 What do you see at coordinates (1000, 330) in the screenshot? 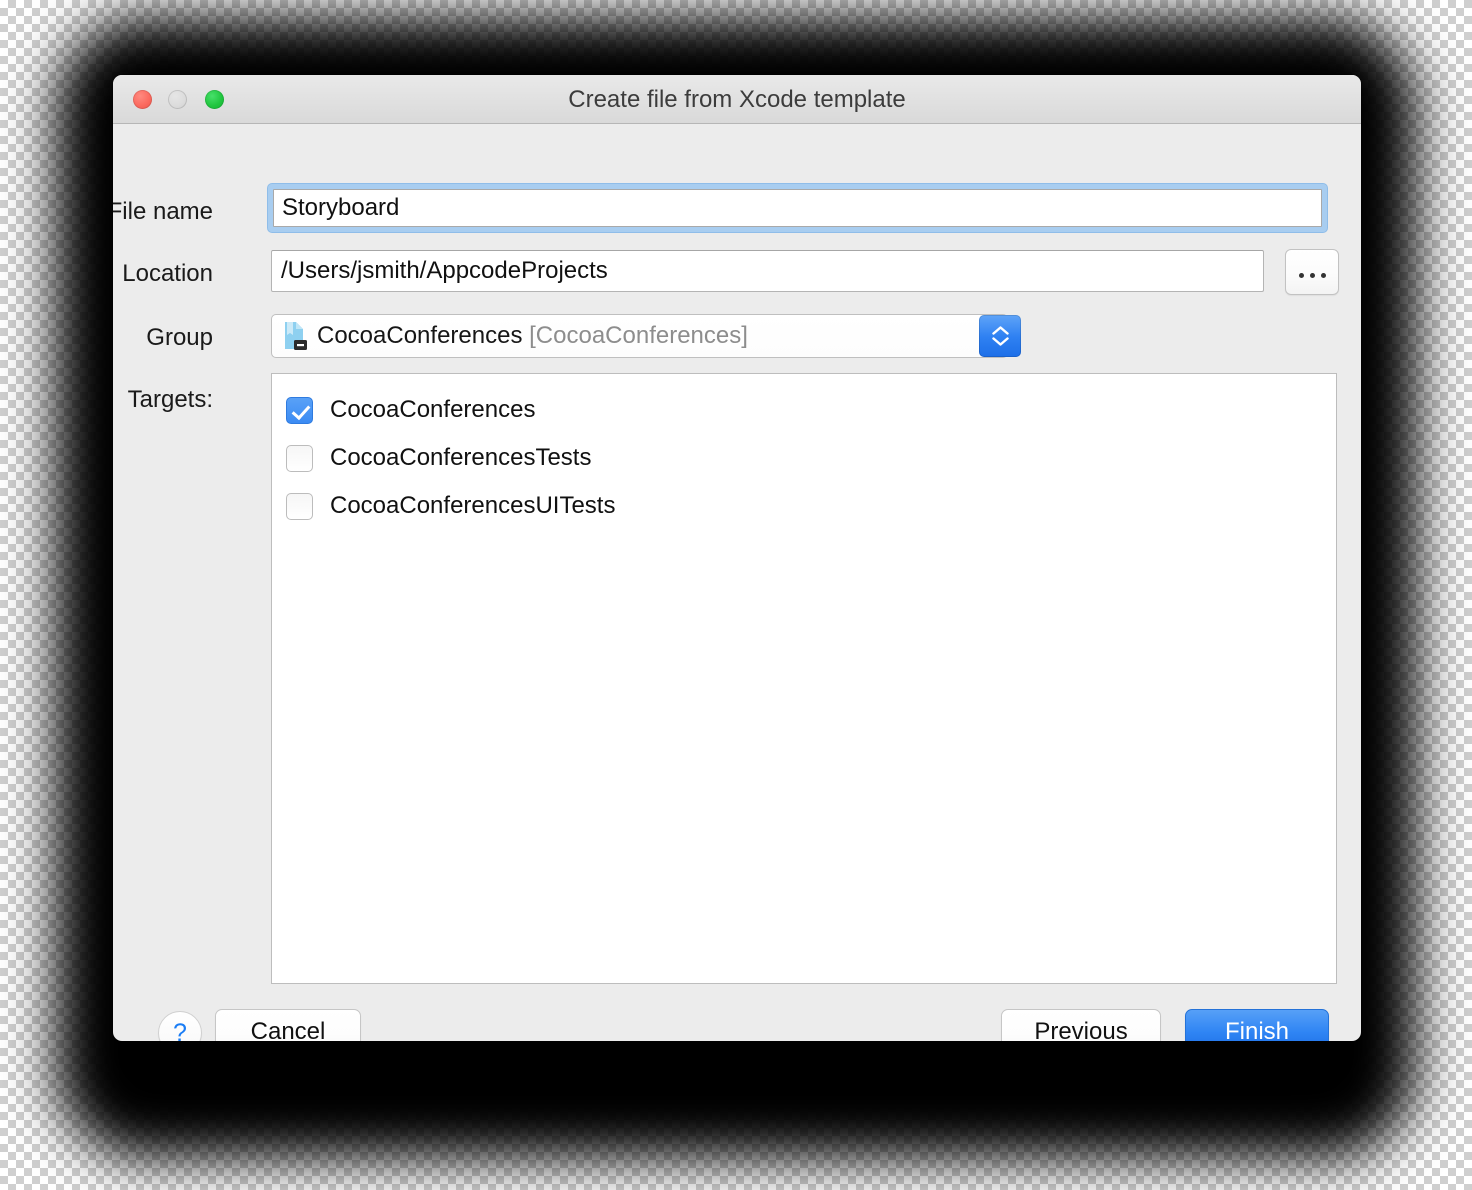
I see `chevron-up-icon` at bounding box center [1000, 330].